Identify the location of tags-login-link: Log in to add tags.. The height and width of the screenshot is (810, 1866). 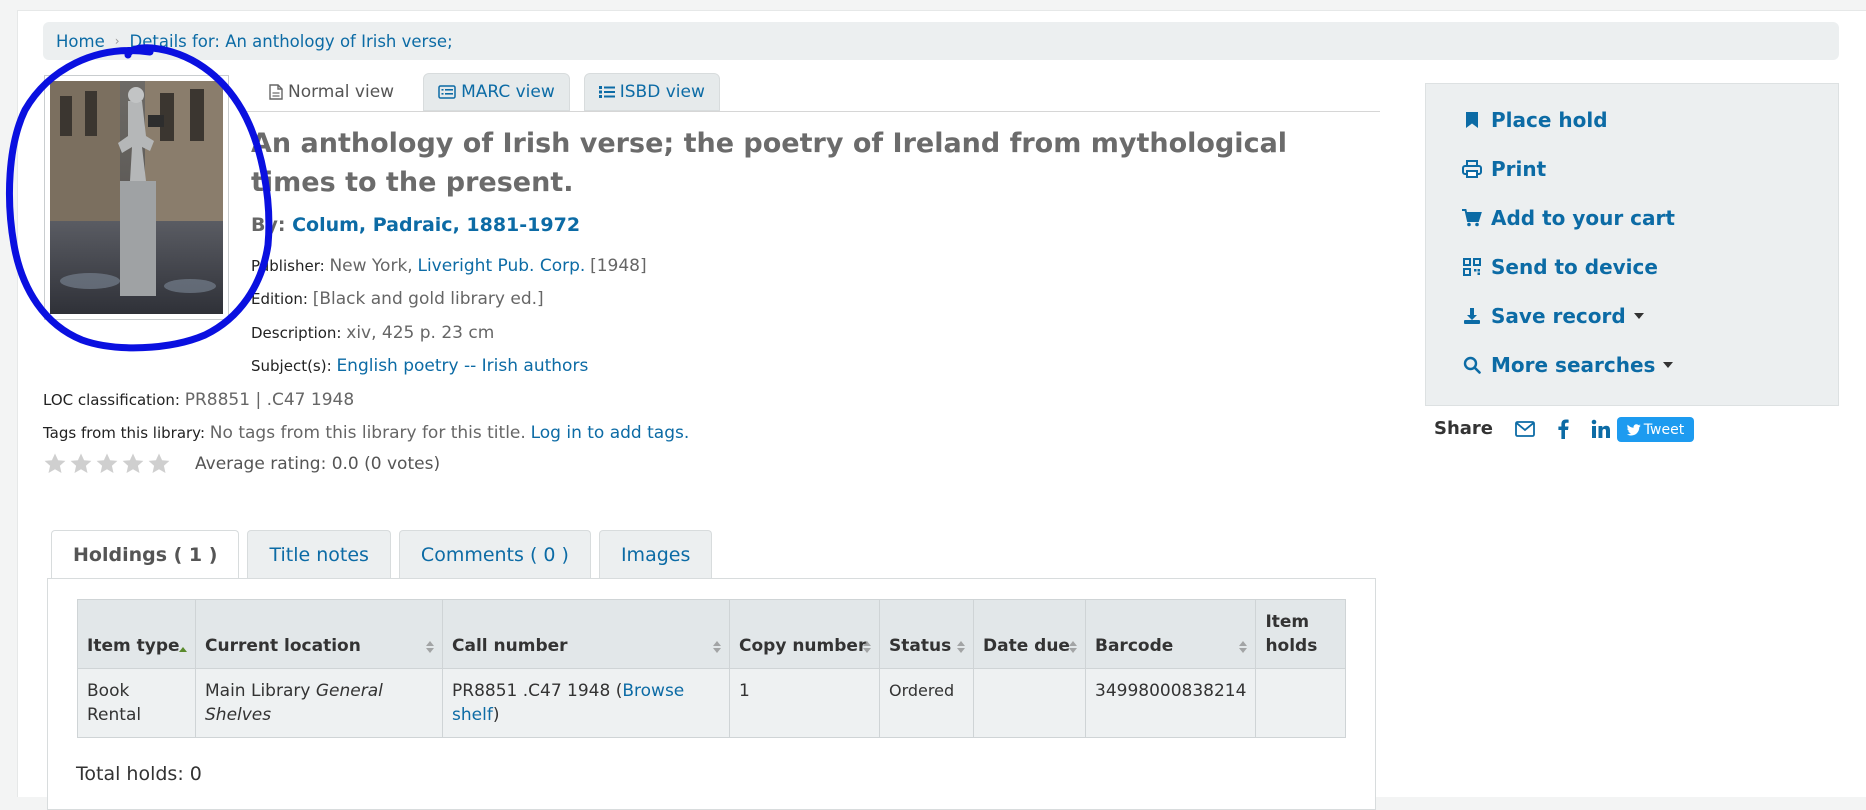
(610, 433).